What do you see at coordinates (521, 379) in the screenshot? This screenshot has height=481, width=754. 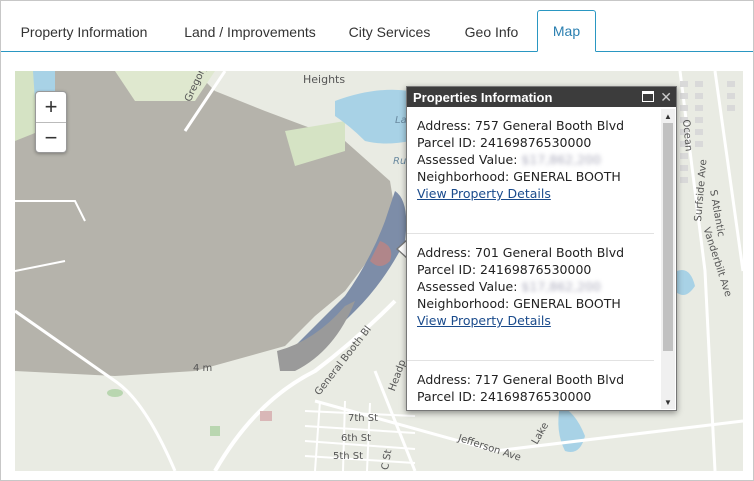 I see `record-address: Address: 717 General Booth Blvd` at bounding box center [521, 379].